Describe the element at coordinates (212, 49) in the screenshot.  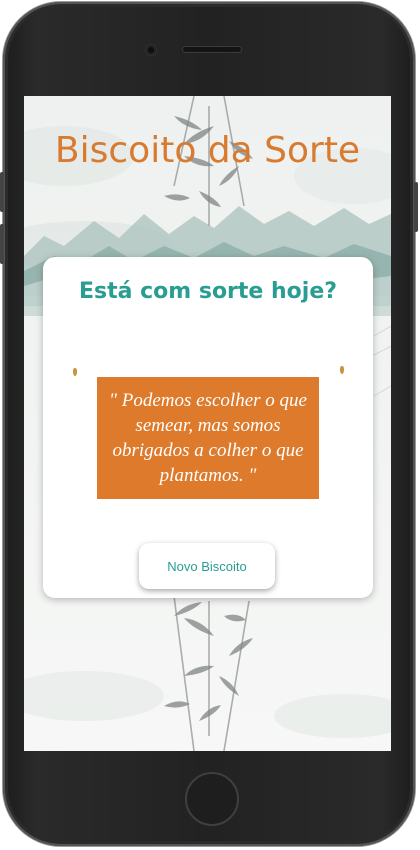
I see `earpiece-speaker` at that location.